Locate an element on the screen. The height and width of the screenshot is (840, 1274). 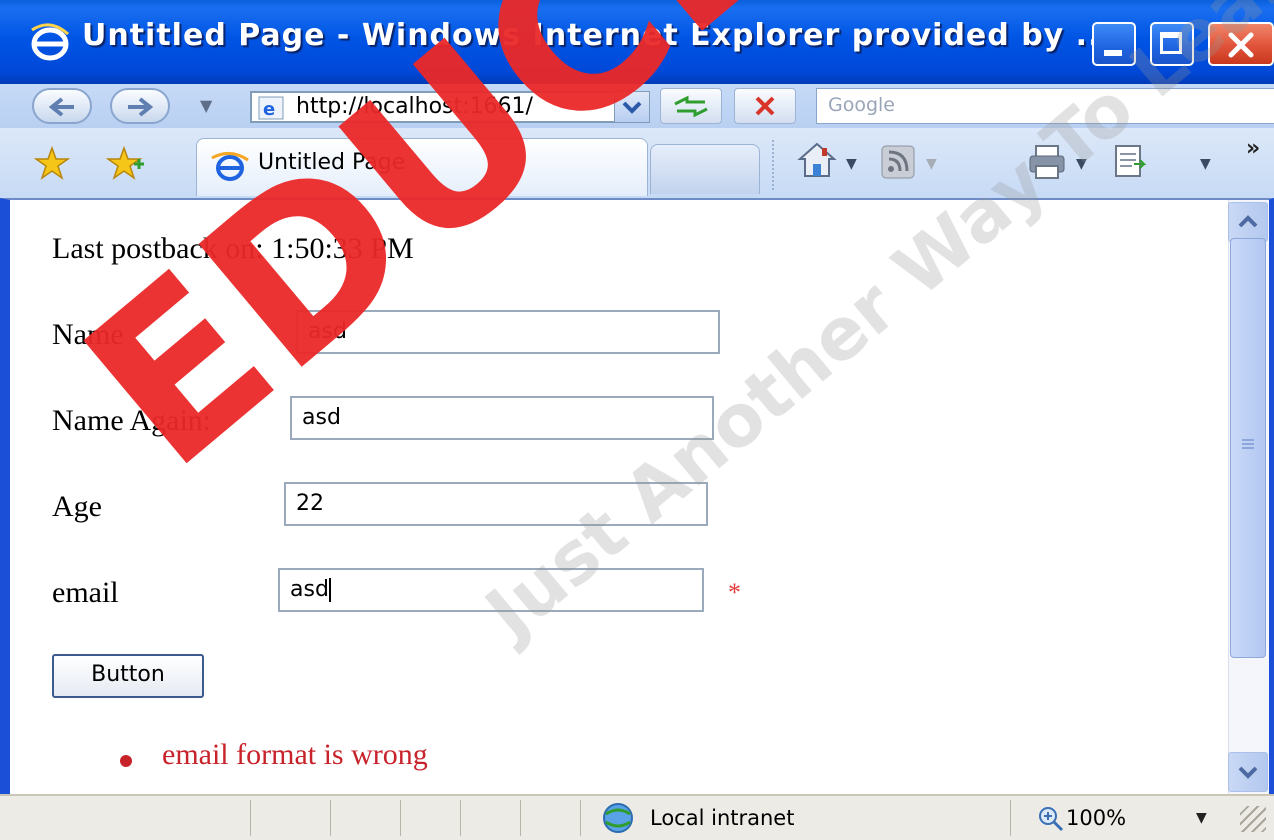
last-postback-text: Last postback on: 1:50:33 PM is located at coordinates (233, 248).